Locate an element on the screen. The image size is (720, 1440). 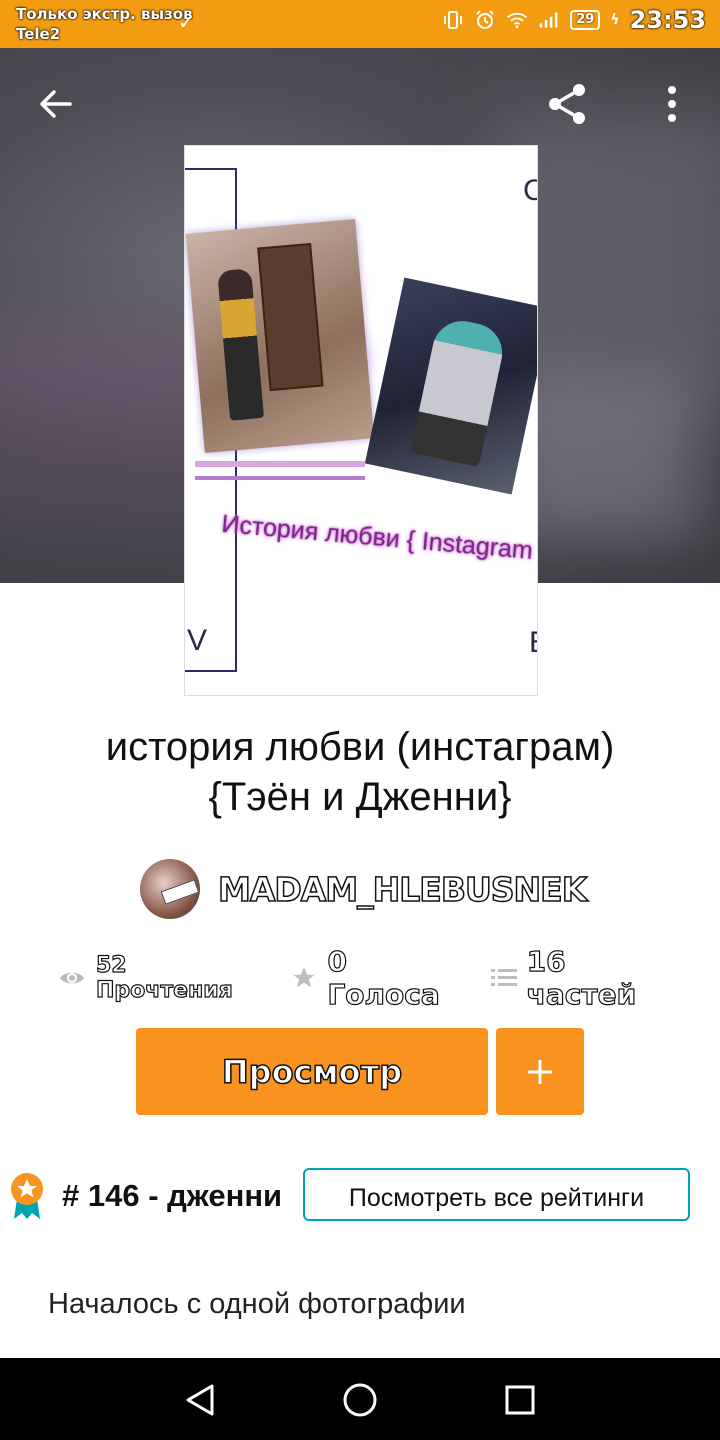
cover-letter-left: V is located at coordinates (197, 640).